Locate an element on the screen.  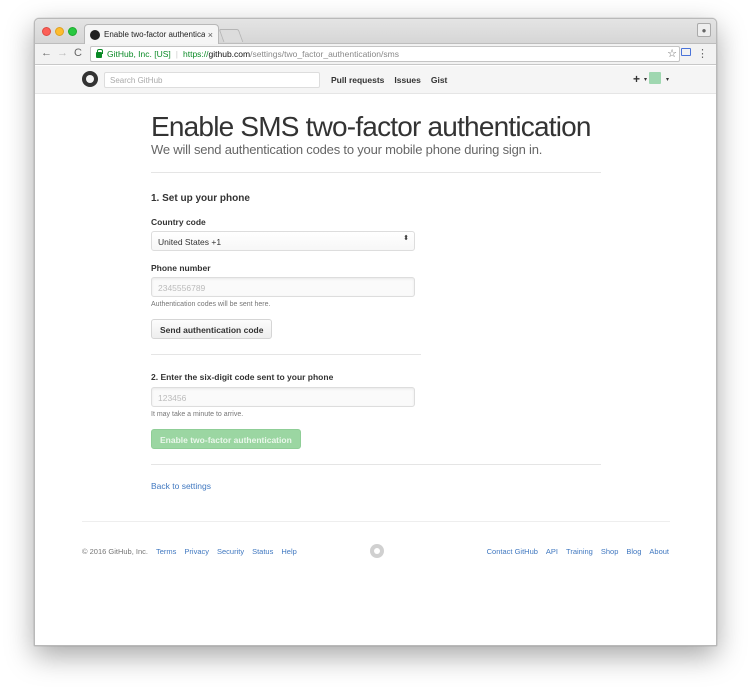
browser-tab: Enable two-factor authenticati × is located at coordinates (151, 34).